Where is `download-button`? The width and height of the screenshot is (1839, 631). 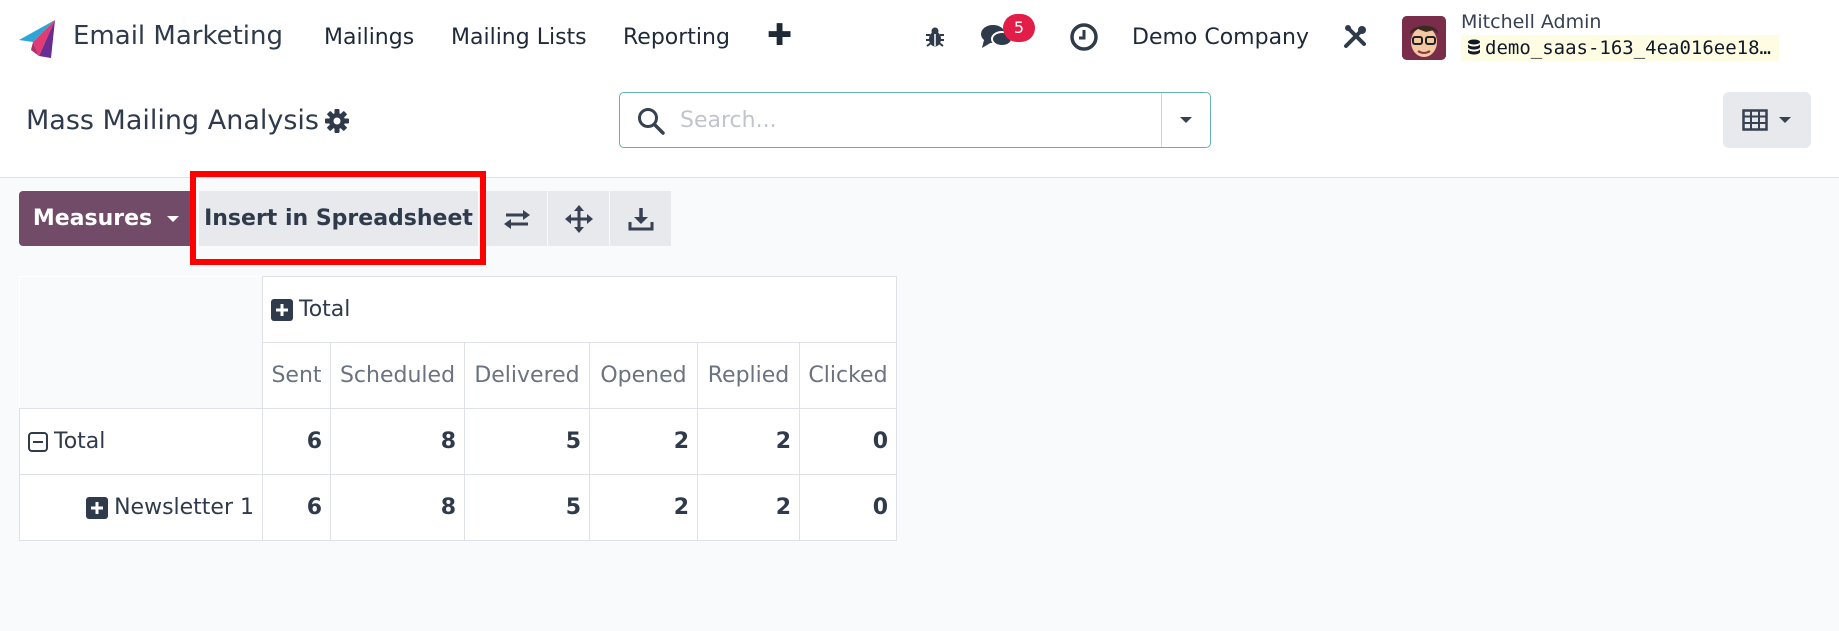
download-button is located at coordinates (640, 218).